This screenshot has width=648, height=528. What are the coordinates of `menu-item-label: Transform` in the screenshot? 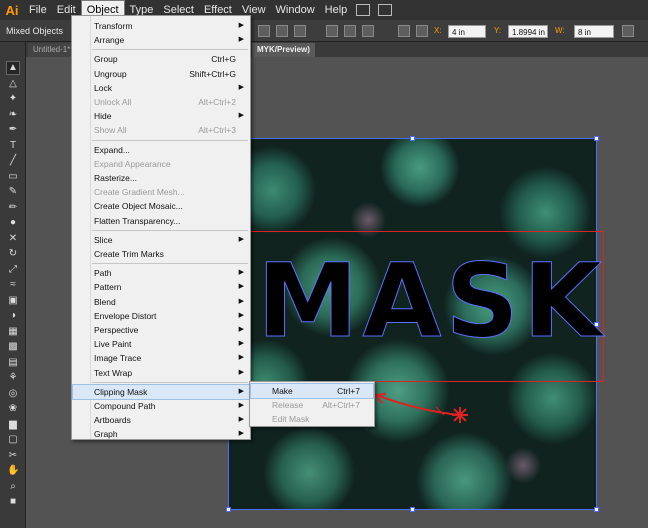 It's located at (113, 26).